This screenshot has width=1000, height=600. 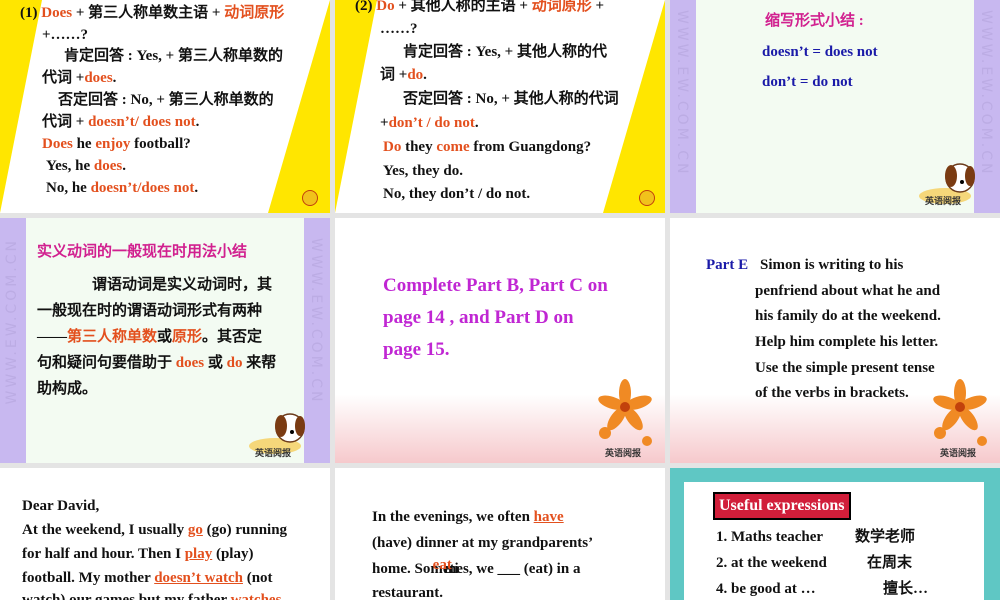 I want to click on rule-line-3: 肯定回答 : Yes, + 第三人称单数的, so click(x=173, y=56).